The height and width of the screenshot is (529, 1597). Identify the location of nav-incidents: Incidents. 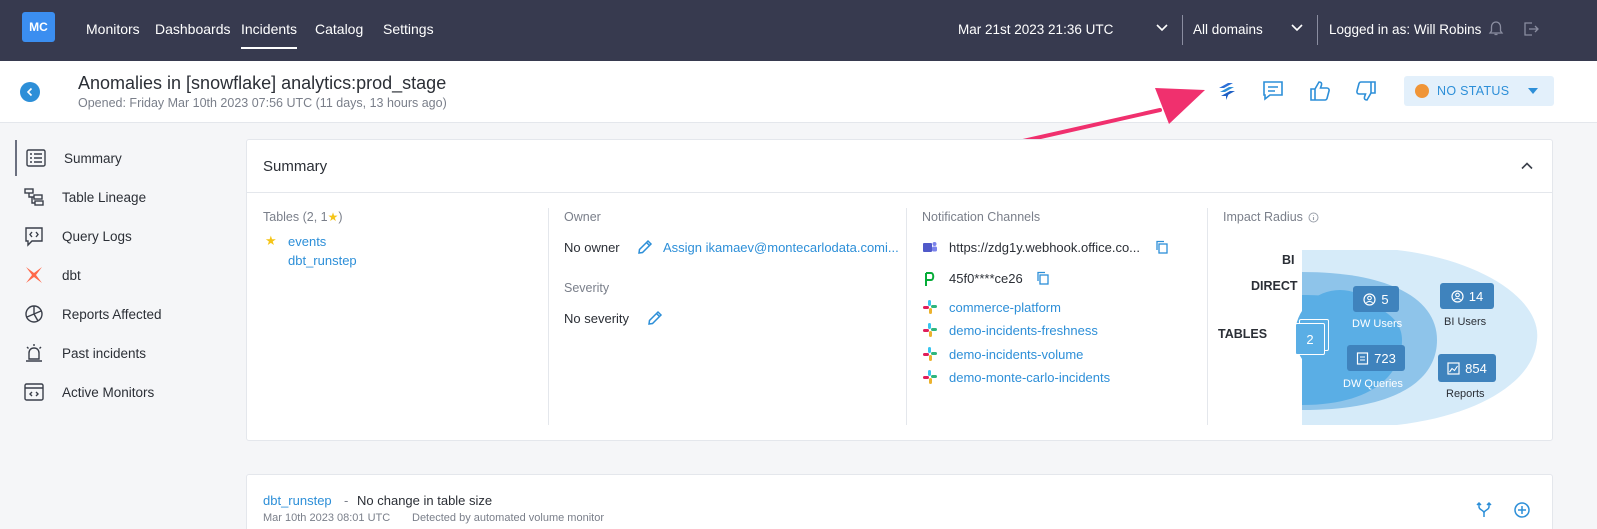
(269, 35).